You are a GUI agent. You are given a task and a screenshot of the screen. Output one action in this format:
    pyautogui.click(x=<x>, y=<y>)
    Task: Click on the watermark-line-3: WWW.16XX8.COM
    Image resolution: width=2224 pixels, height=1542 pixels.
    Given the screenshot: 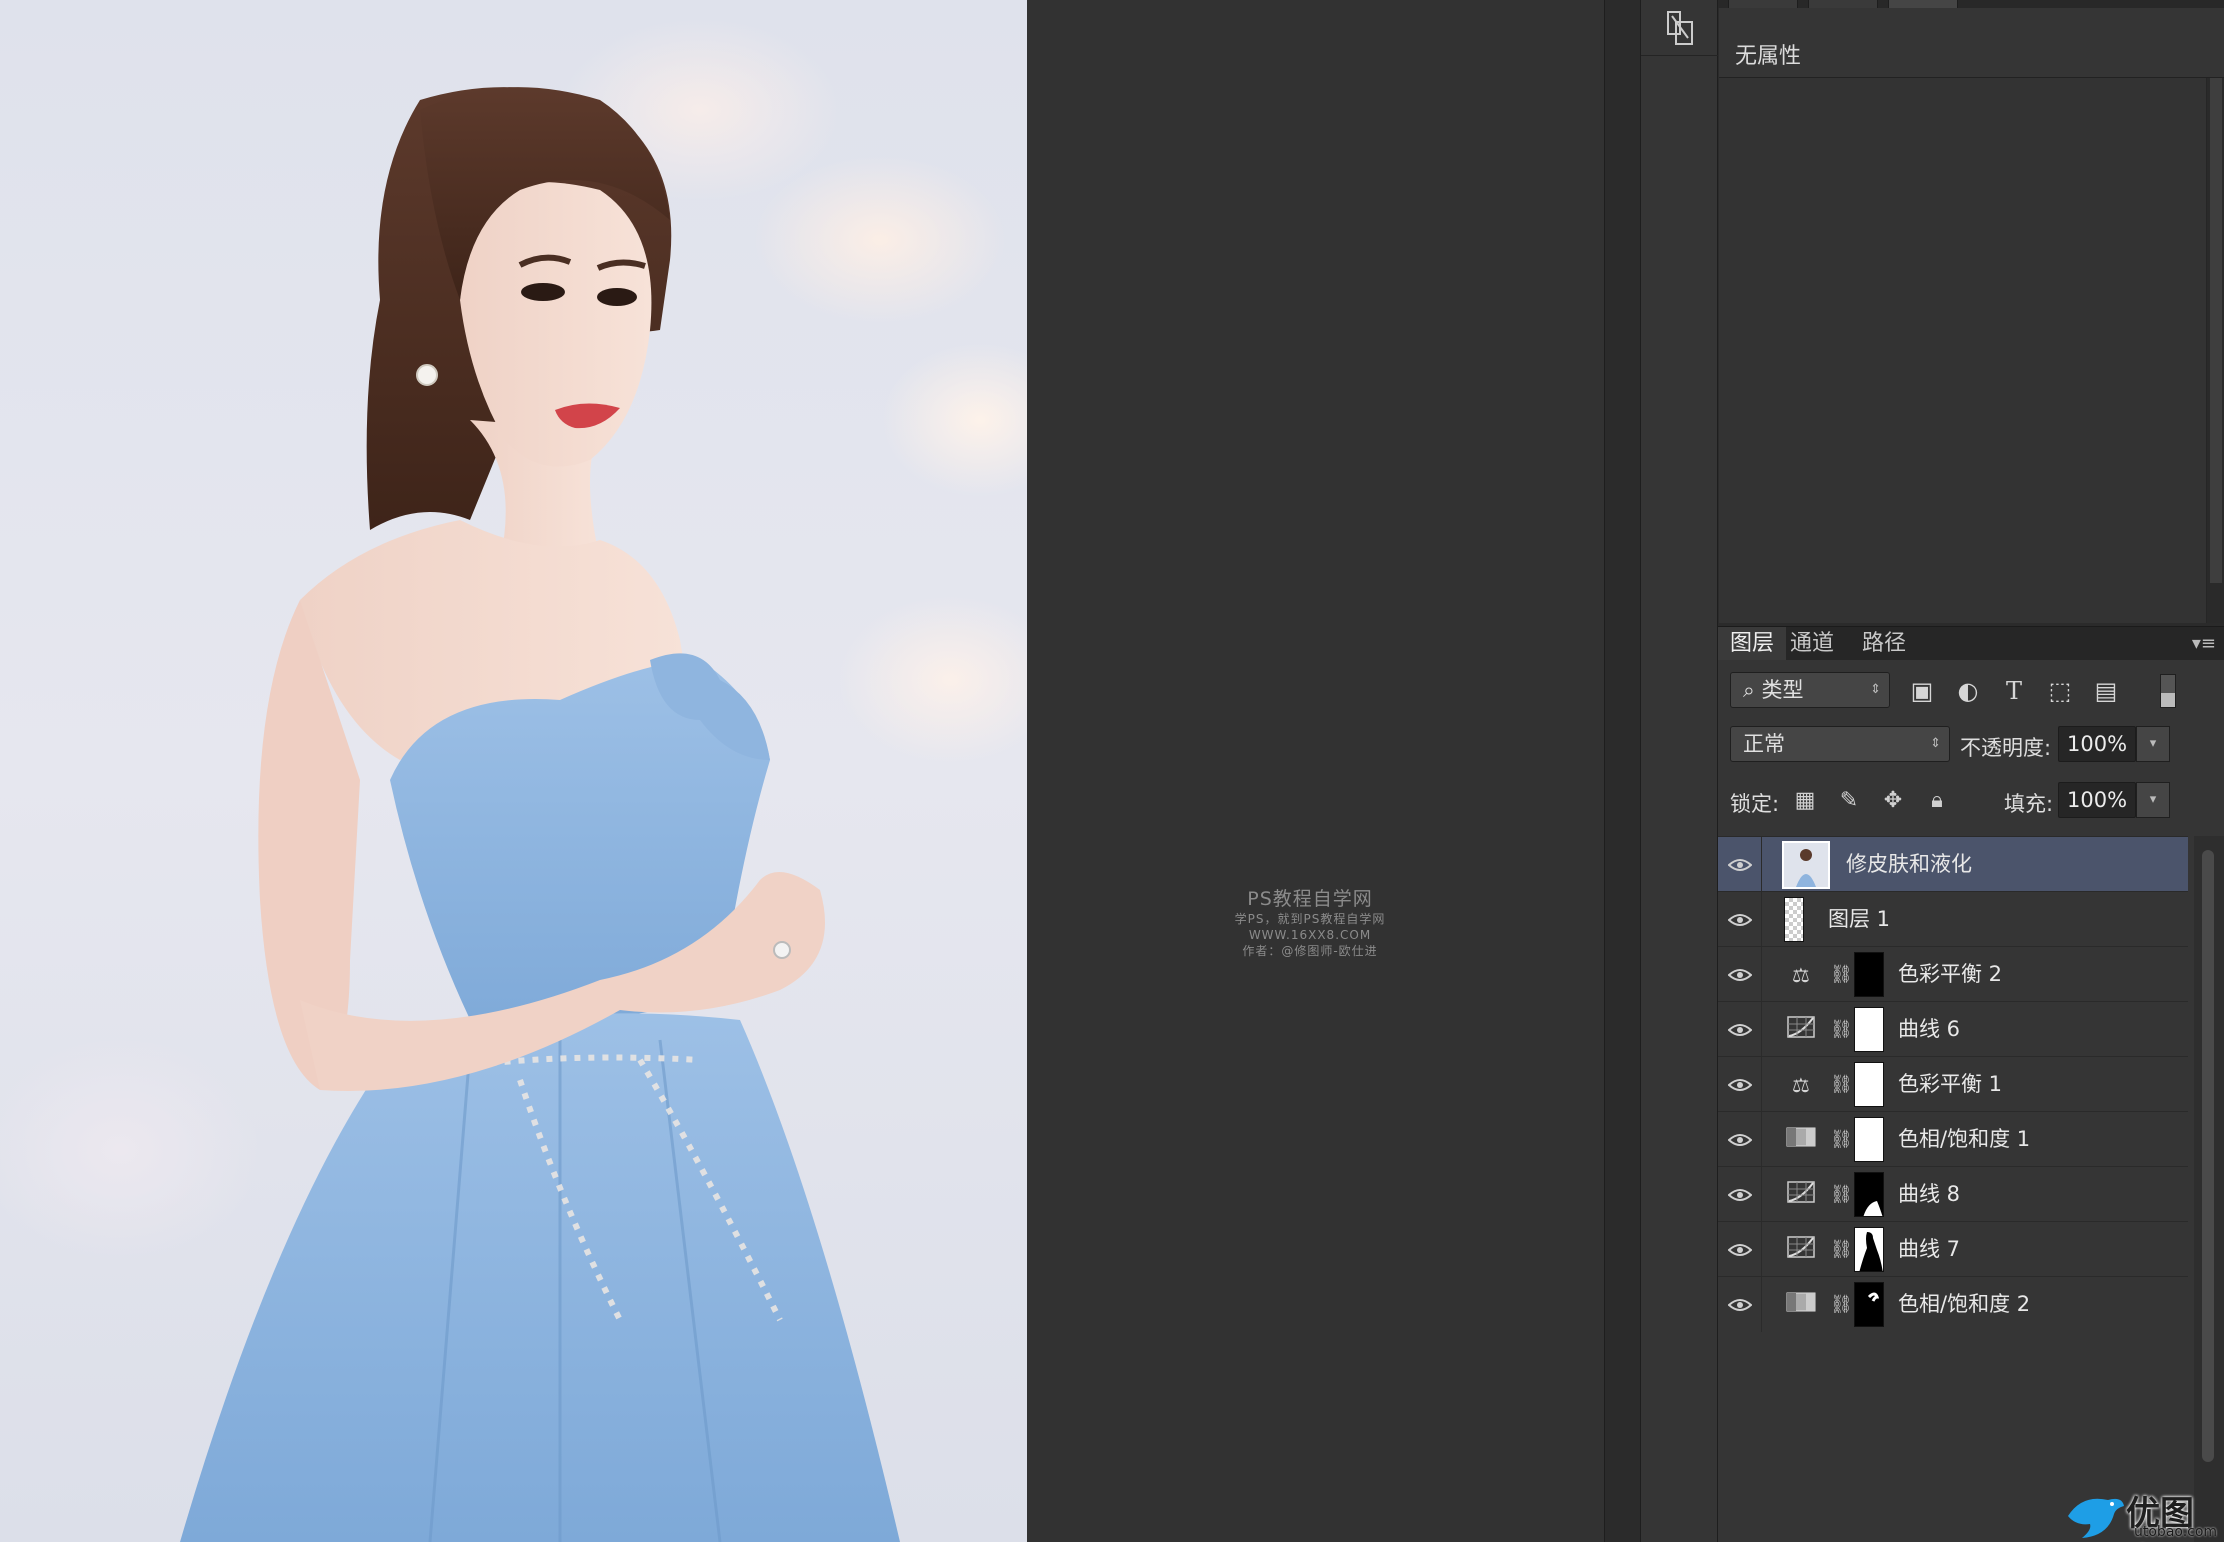 What is the action you would take?
    pyautogui.click(x=1310, y=935)
    